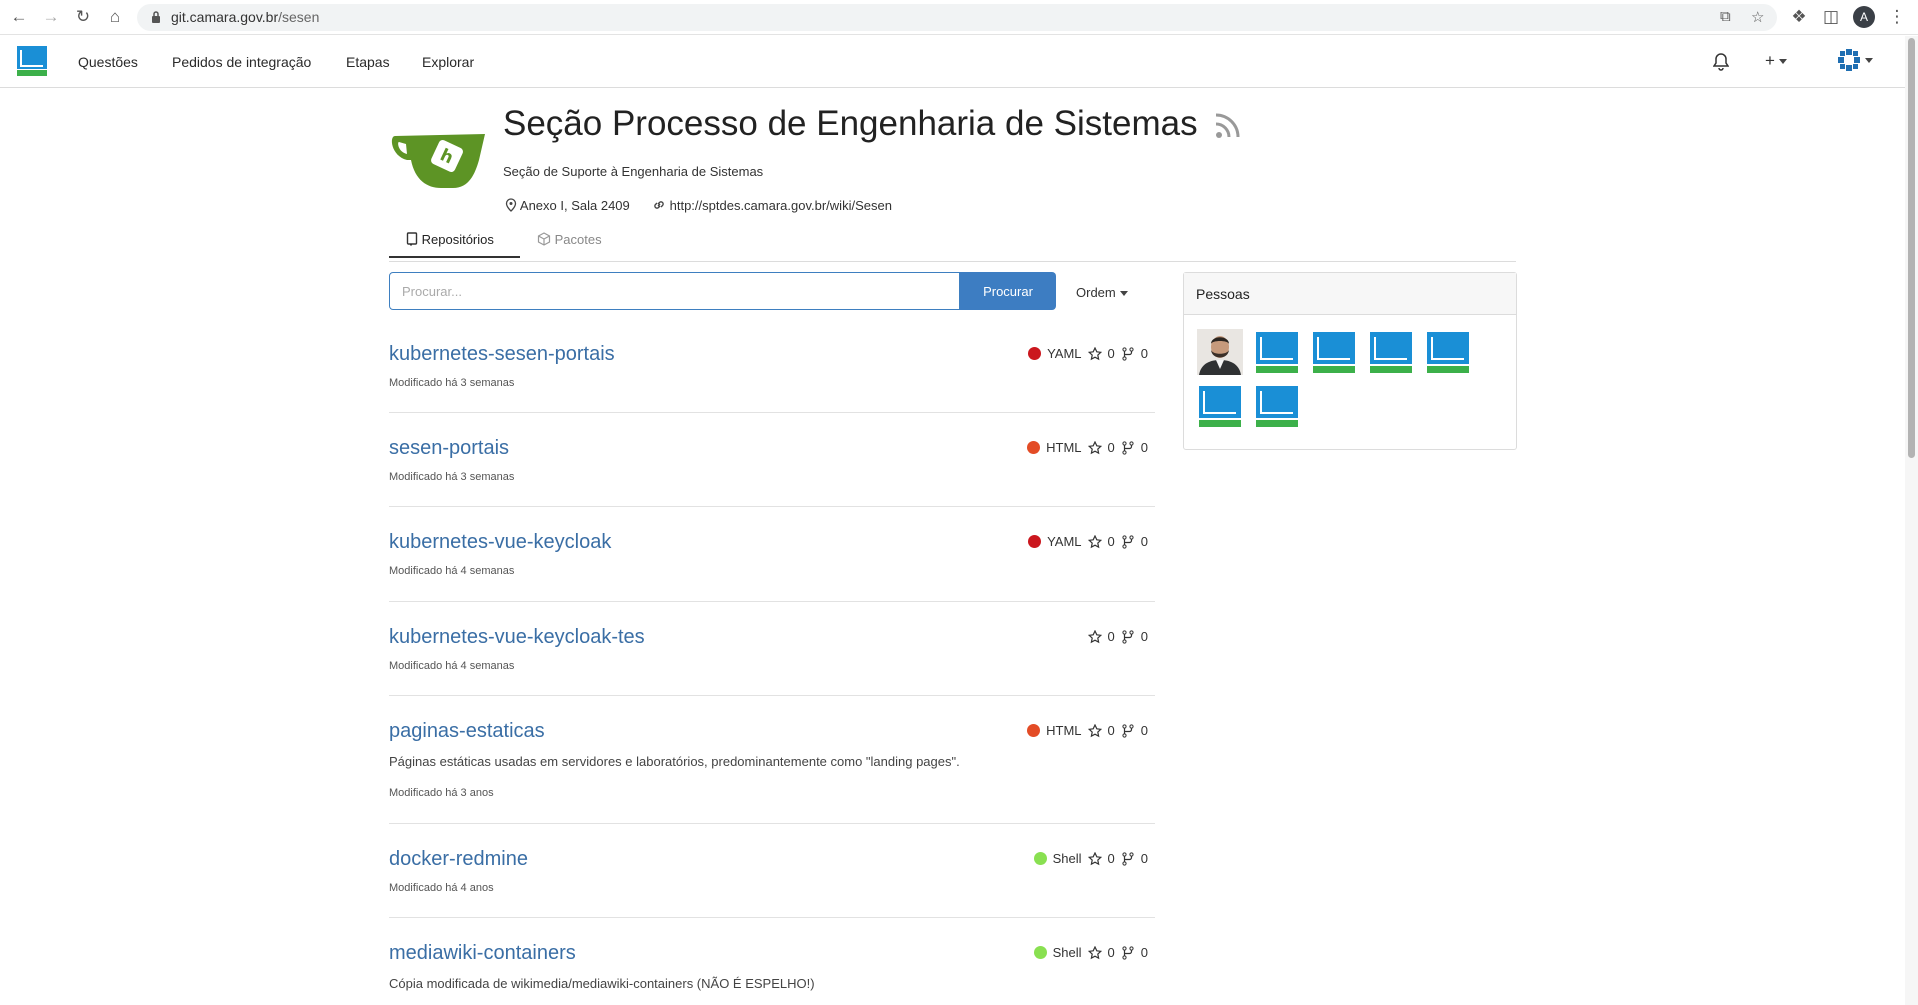  Describe the element at coordinates (674, 291) in the screenshot. I see `repo-search-input` at that location.